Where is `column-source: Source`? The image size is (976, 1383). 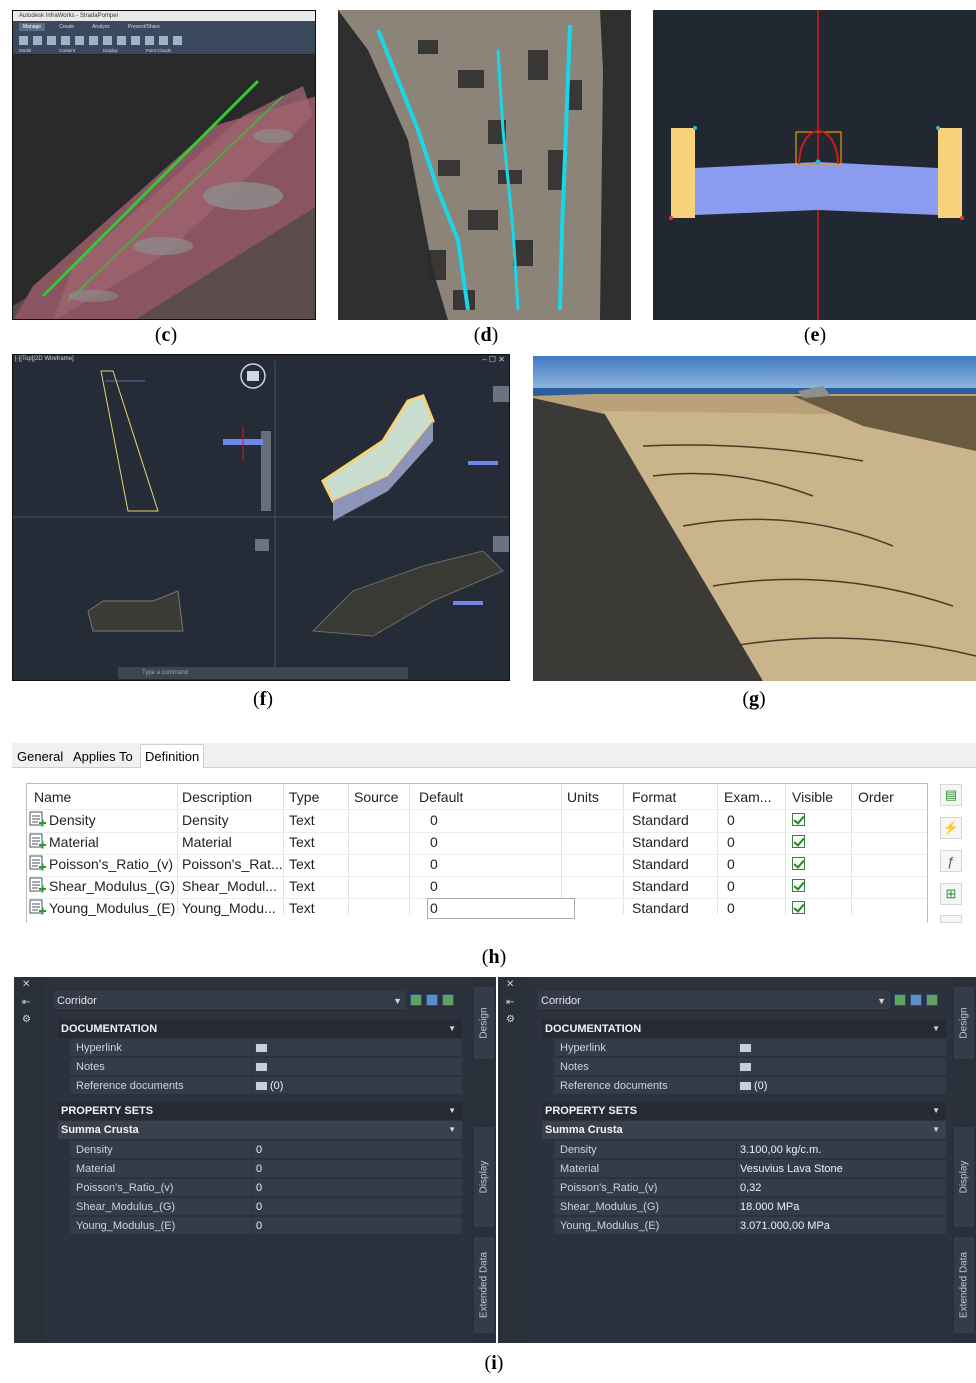
column-source: Source is located at coordinates (376, 797).